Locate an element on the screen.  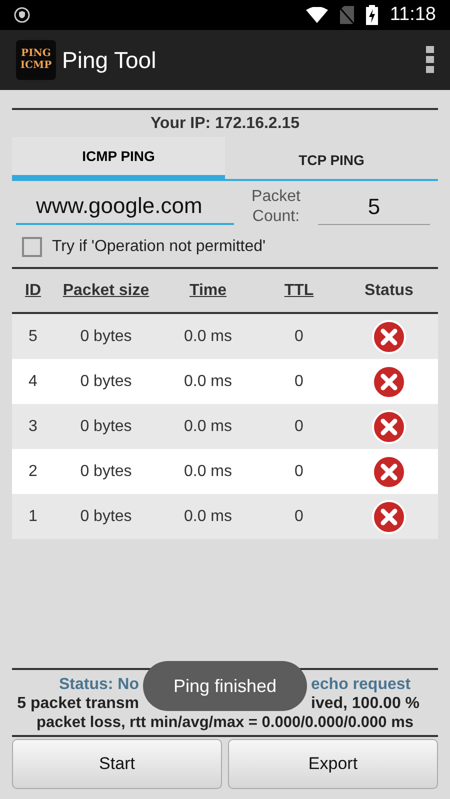
tab: TCP PING is located at coordinates (331, 159).